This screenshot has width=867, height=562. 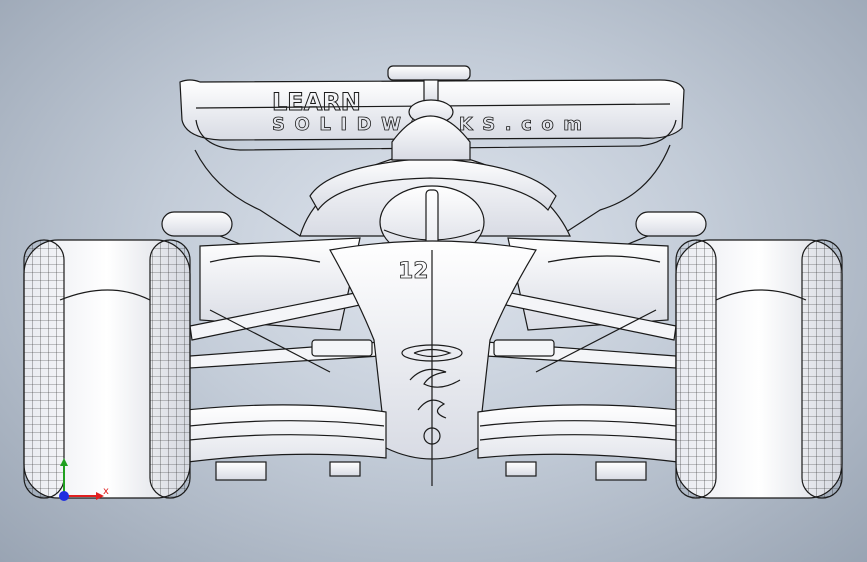 I want to click on triad-x-label: x, so click(x=106, y=491).